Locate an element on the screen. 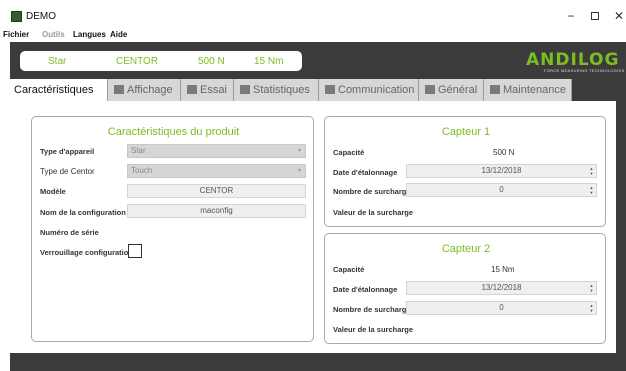 The image size is (626, 371). test-icon is located at coordinates (192, 89).